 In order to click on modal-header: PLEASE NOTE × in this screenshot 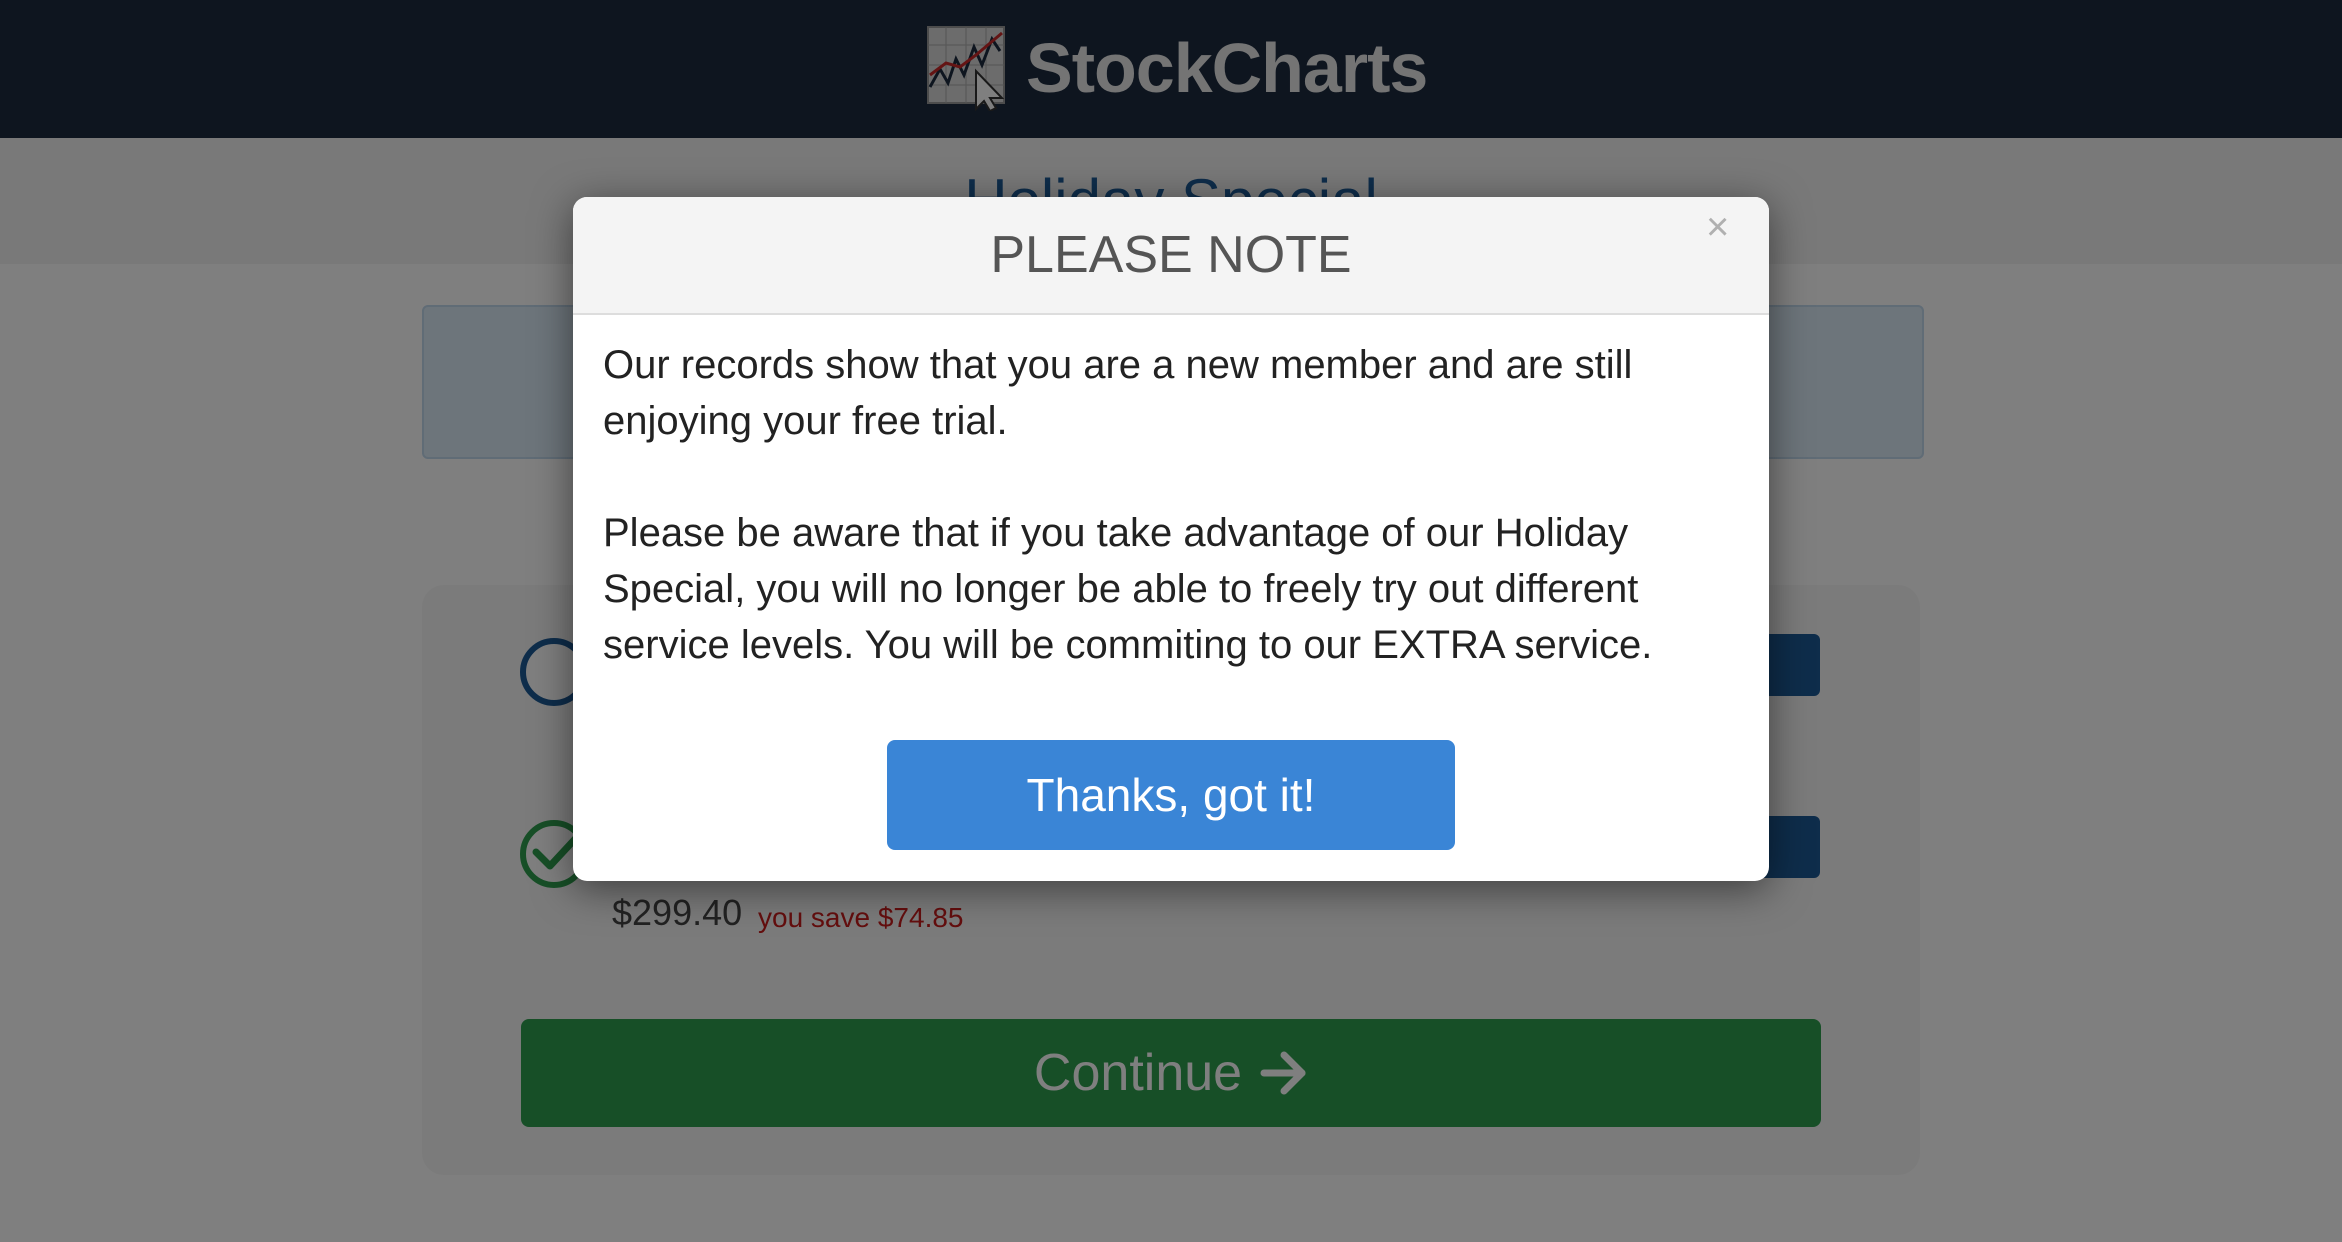, I will do `click(1171, 256)`.